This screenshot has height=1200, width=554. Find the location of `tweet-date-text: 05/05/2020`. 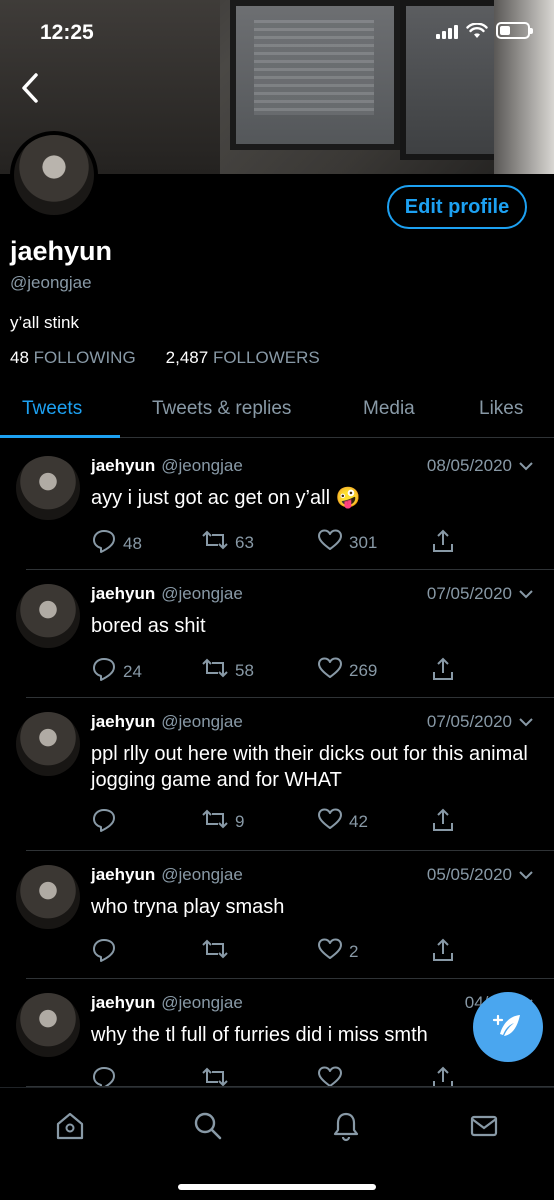

tweet-date-text: 05/05/2020 is located at coordinates (469, 874).